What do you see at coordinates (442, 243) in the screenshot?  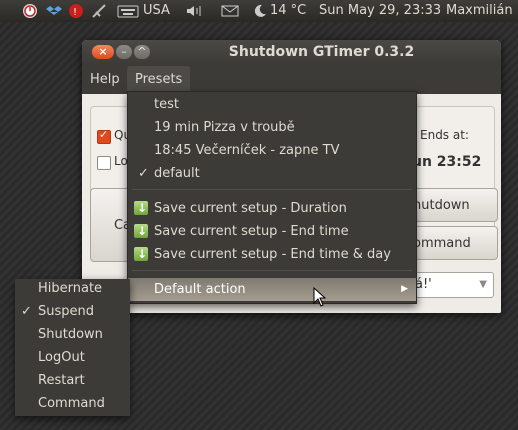 I see `command-button-label: ommand` at bounding box center [442, 243].